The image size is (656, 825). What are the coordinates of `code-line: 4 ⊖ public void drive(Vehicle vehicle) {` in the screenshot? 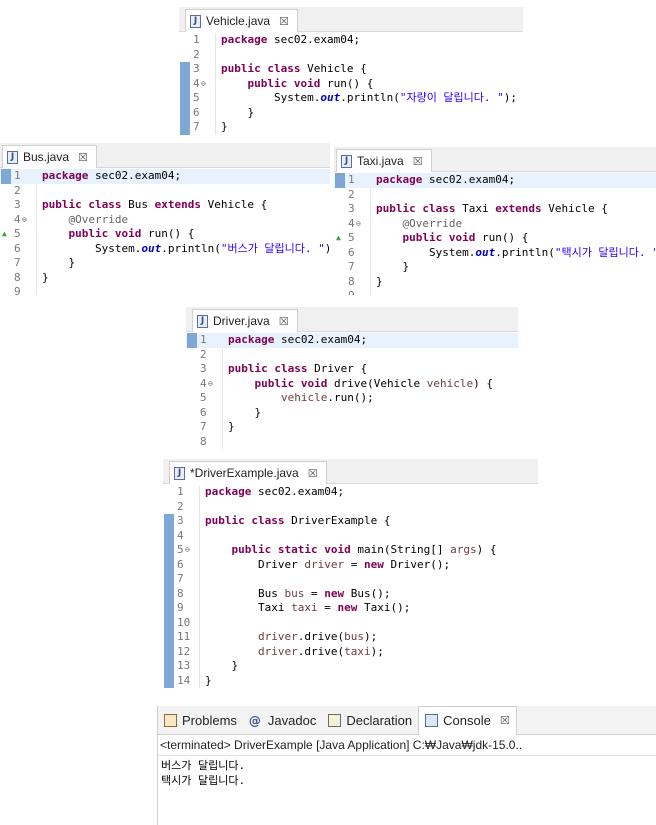 It's located at (352, 384).